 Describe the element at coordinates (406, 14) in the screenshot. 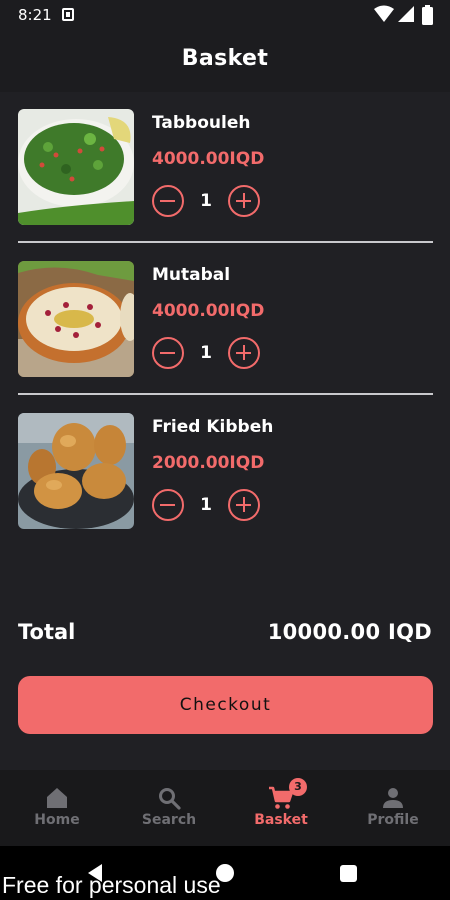

I see `signal-icon` at that location.